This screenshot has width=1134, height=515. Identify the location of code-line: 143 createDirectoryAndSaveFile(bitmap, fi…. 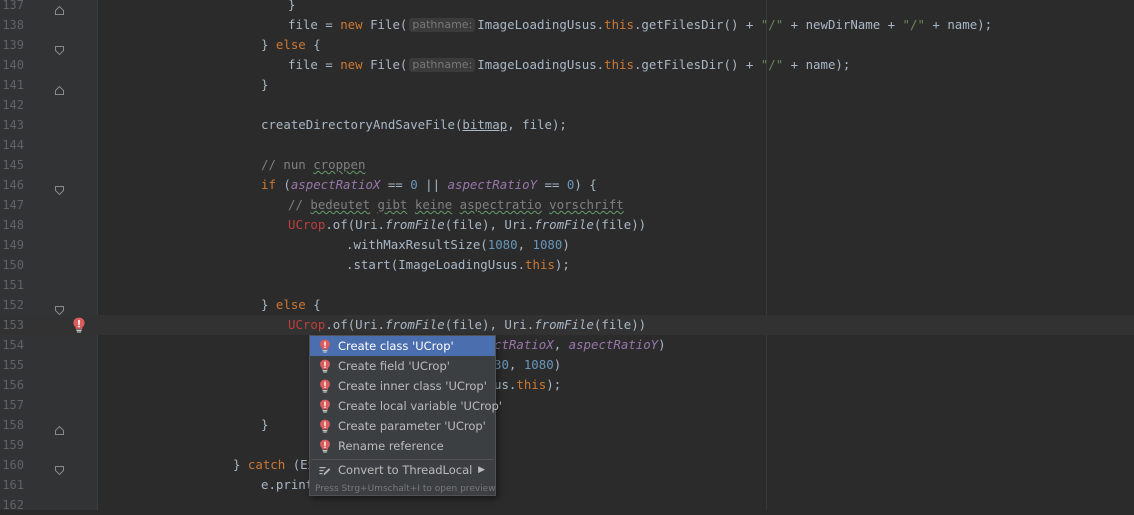
(567, 125).